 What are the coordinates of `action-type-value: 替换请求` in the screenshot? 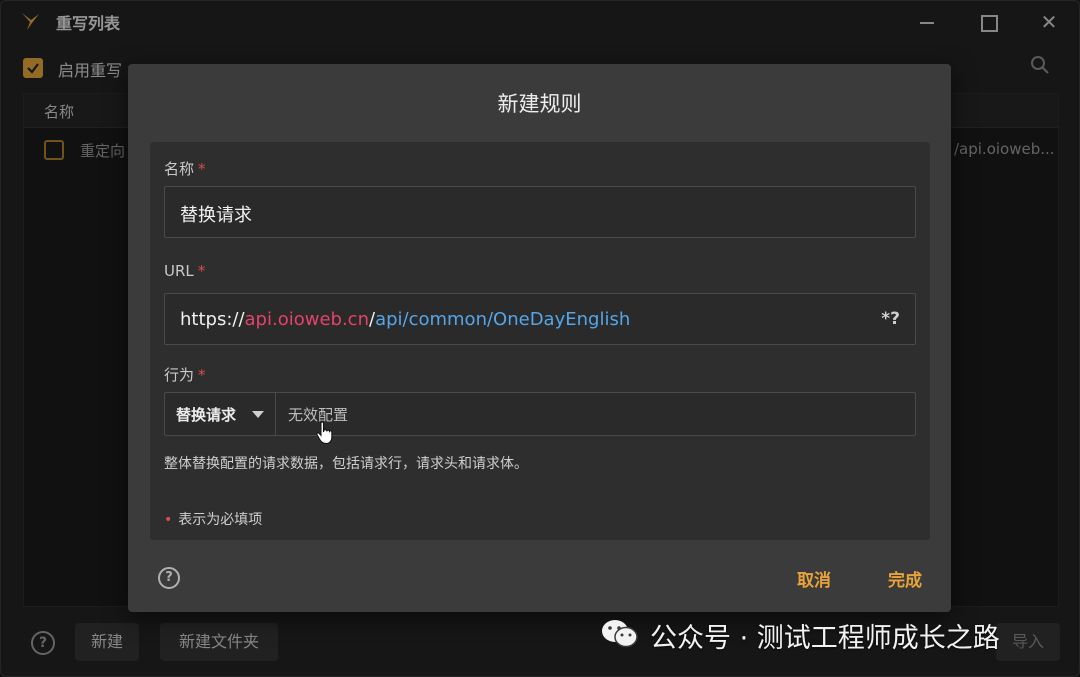 It's located at (206, 415).